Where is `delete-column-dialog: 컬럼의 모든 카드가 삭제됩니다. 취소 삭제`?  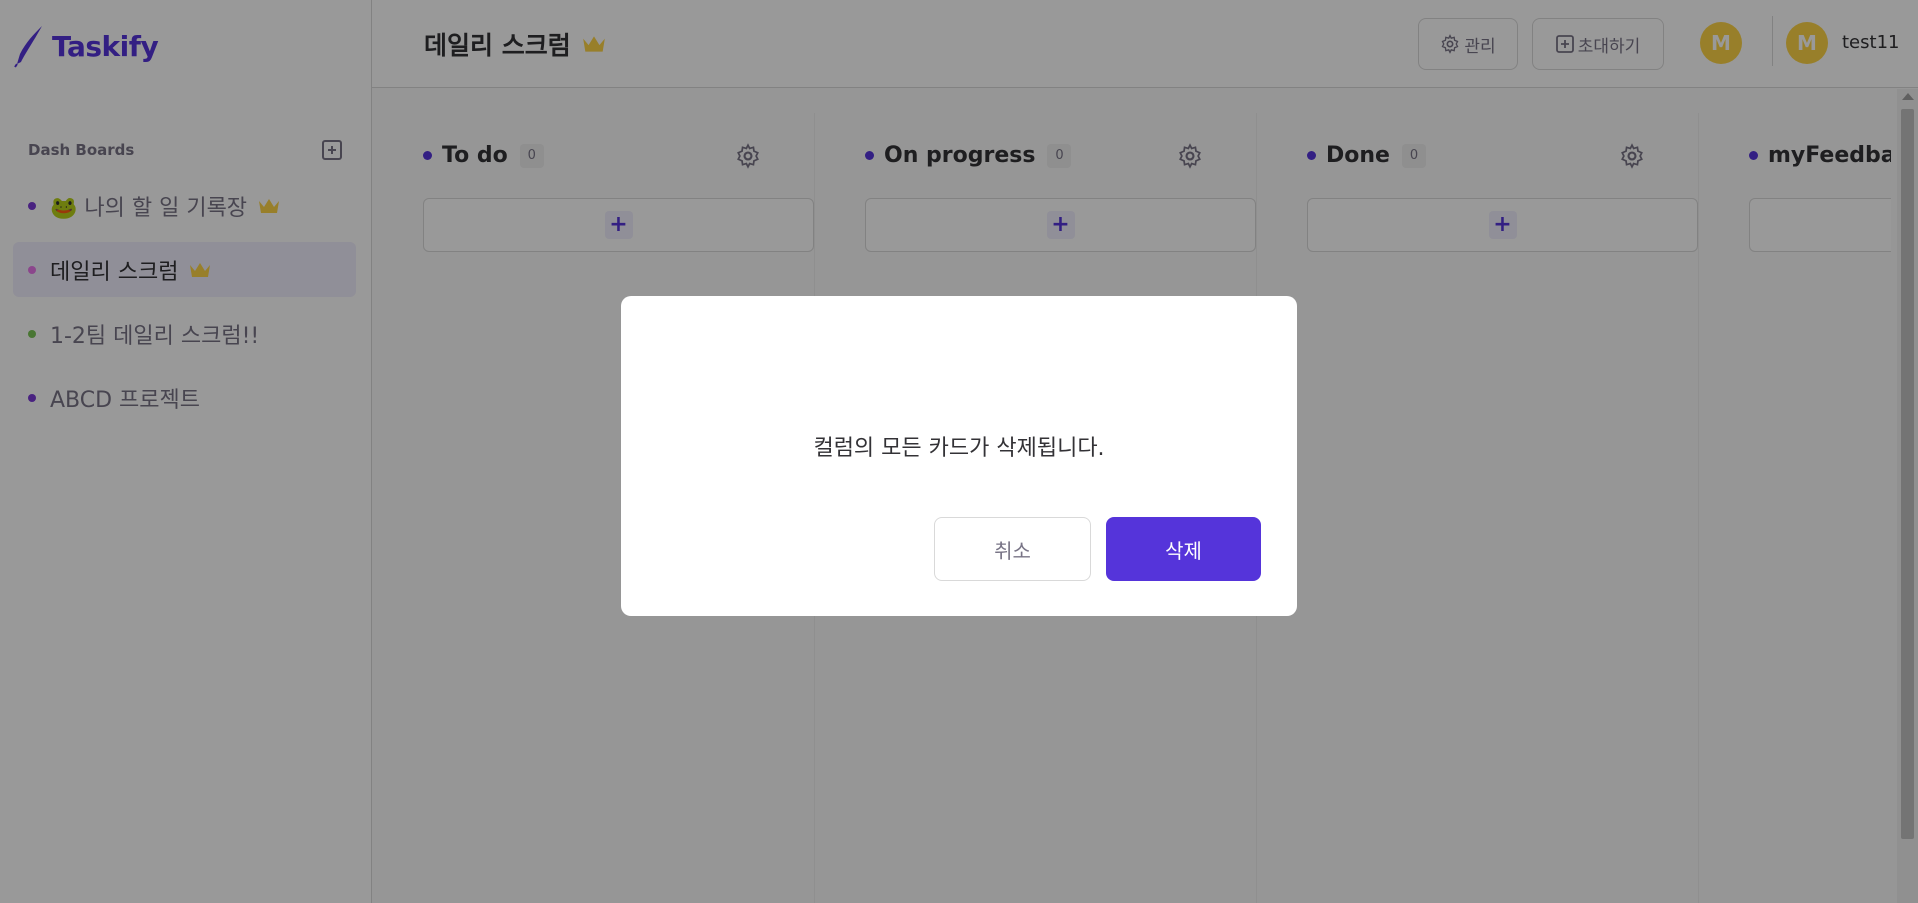 delete-column-dialog: 컬럼의 모든 카드가 삭제됩니다. 취소 삭제 is located at coordinates (959, 456).